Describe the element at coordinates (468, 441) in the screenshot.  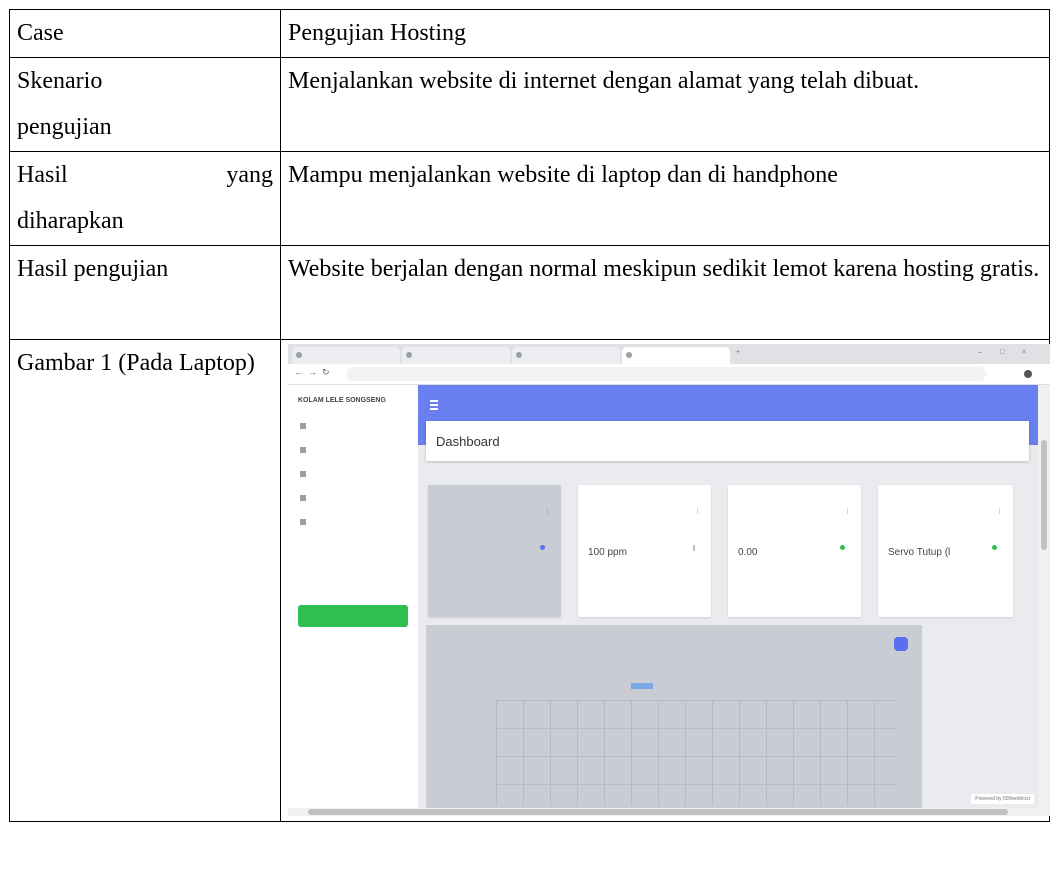
I see `page-title: Dashboard` at that location.